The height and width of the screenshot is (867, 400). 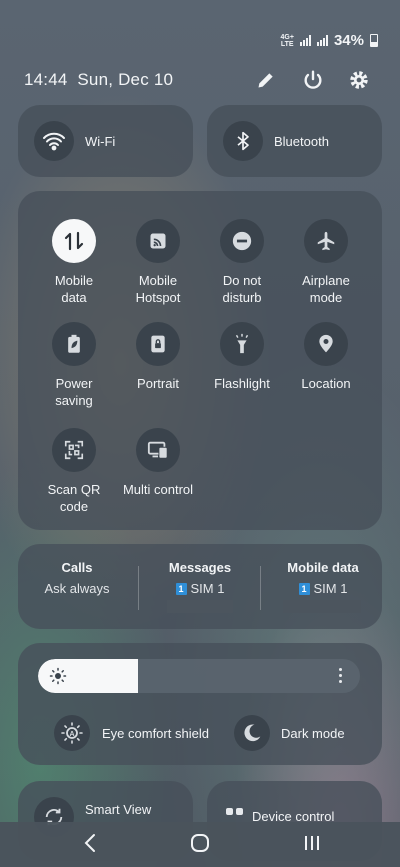 I want to click on signal-icon, so click(x=305, y=40).